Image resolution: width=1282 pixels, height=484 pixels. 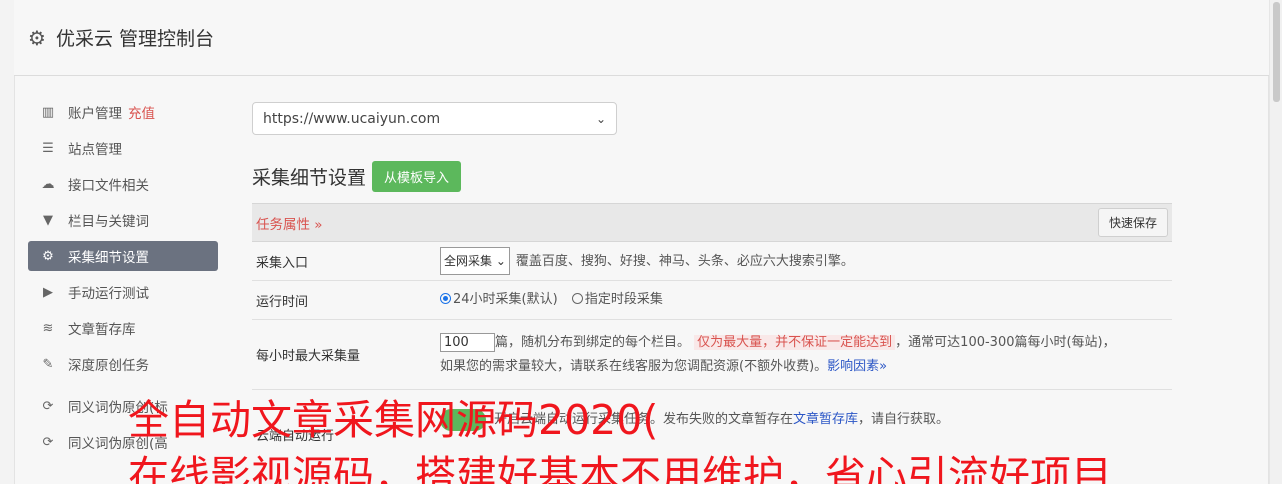 What do you see at coordinates (48, 364) in the screenshot?
I see `edit-icon: ✎` at bounding box center [48, 364].